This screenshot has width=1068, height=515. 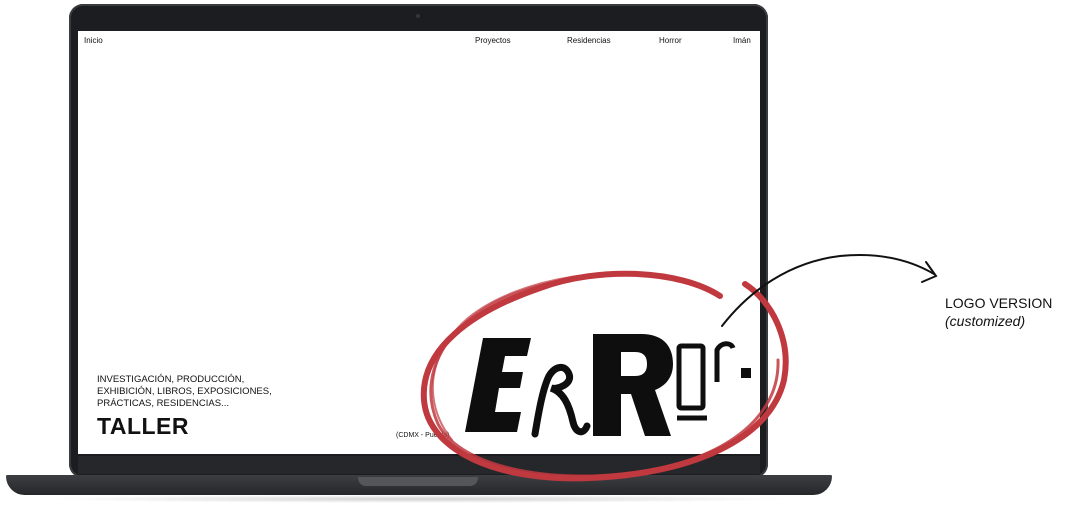 I want to click on hand-drawn-circle-icon, so click(x=604, y=376).